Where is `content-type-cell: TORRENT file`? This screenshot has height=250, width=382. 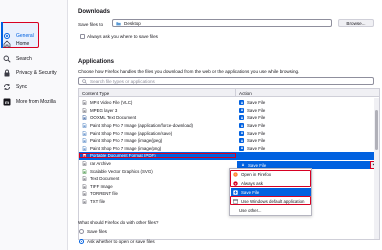
content-type-cell: TORRENT file is located at coordinates (157, 193).